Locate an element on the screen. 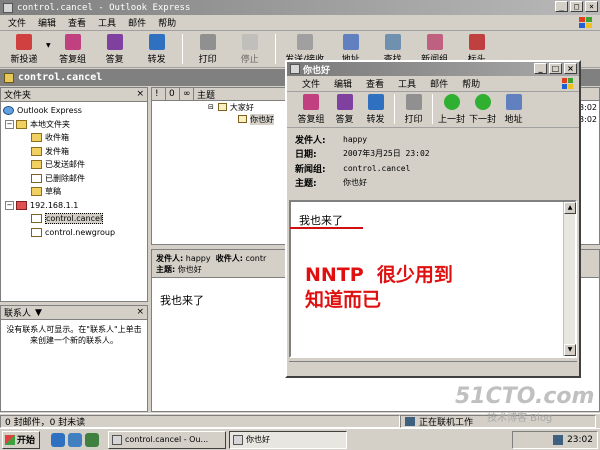 The image size is (600, 450). folder-label: 发件箱 is located at coordinates (57, 151).